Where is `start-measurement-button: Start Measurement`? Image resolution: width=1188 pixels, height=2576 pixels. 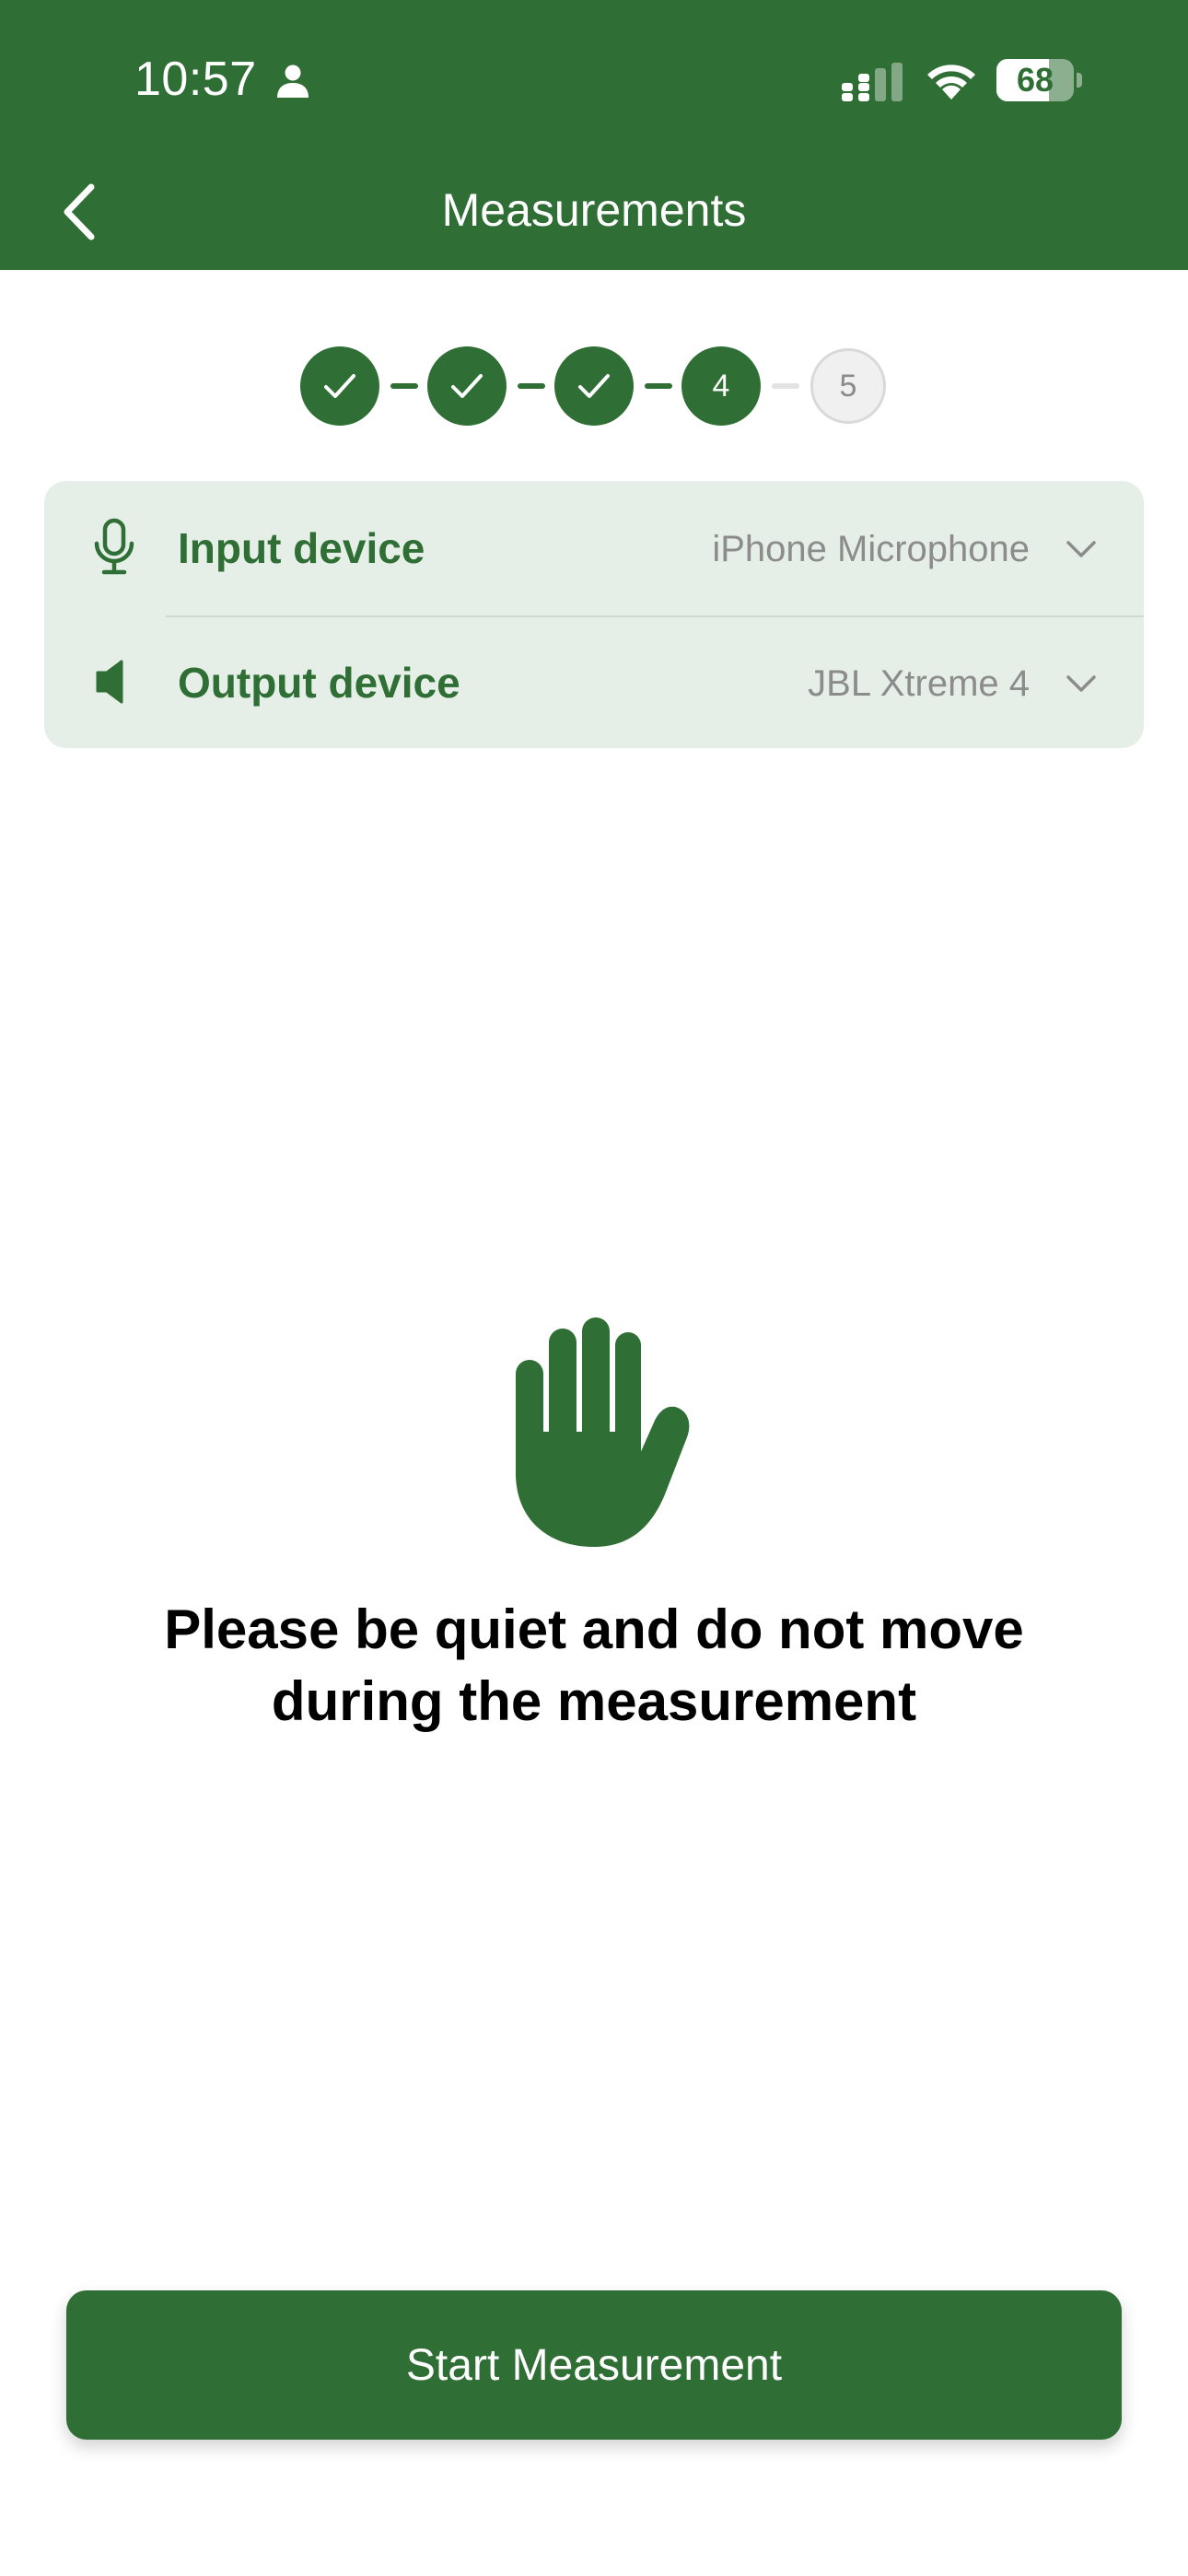 start-measurement-button: Start Measurement is located at coordinates (594, 2365).